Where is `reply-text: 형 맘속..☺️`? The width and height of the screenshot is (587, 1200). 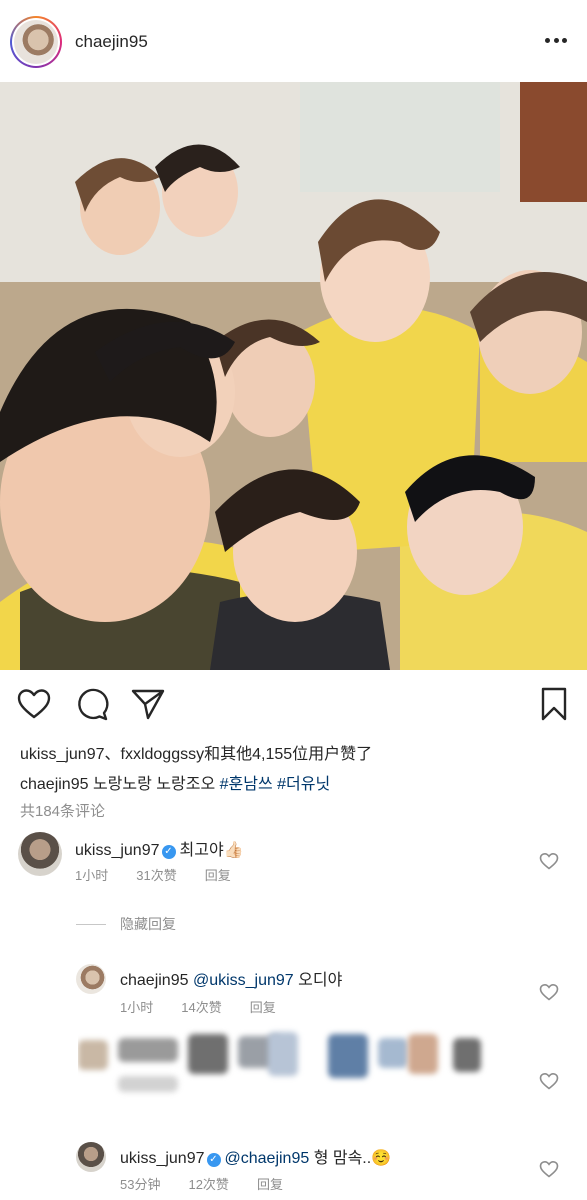
reply-text: 형 맘속..☺️ is located at coordinates (352, 1158).